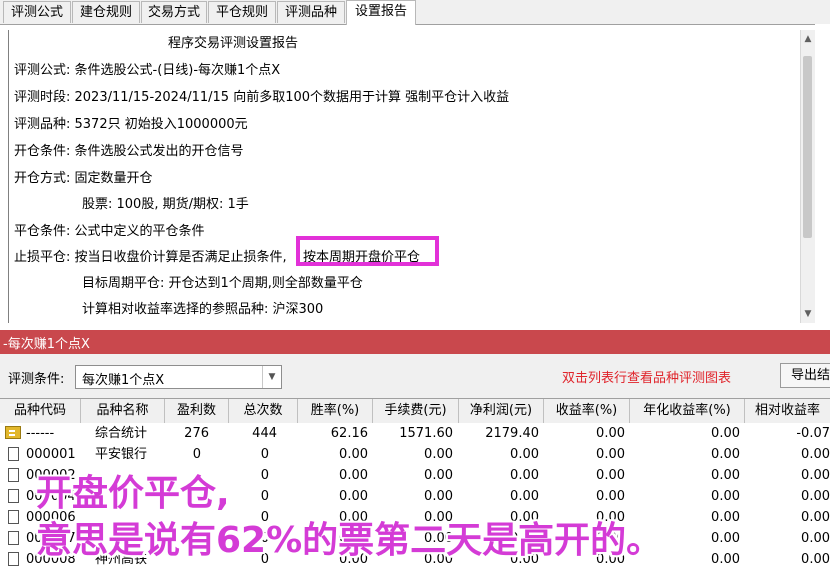 This screenshot has height=579, width=830. What do you see at coordinates (263, 411) in the screenshot?
I see `col-total: 总次数` at bounding box center [263, 411].